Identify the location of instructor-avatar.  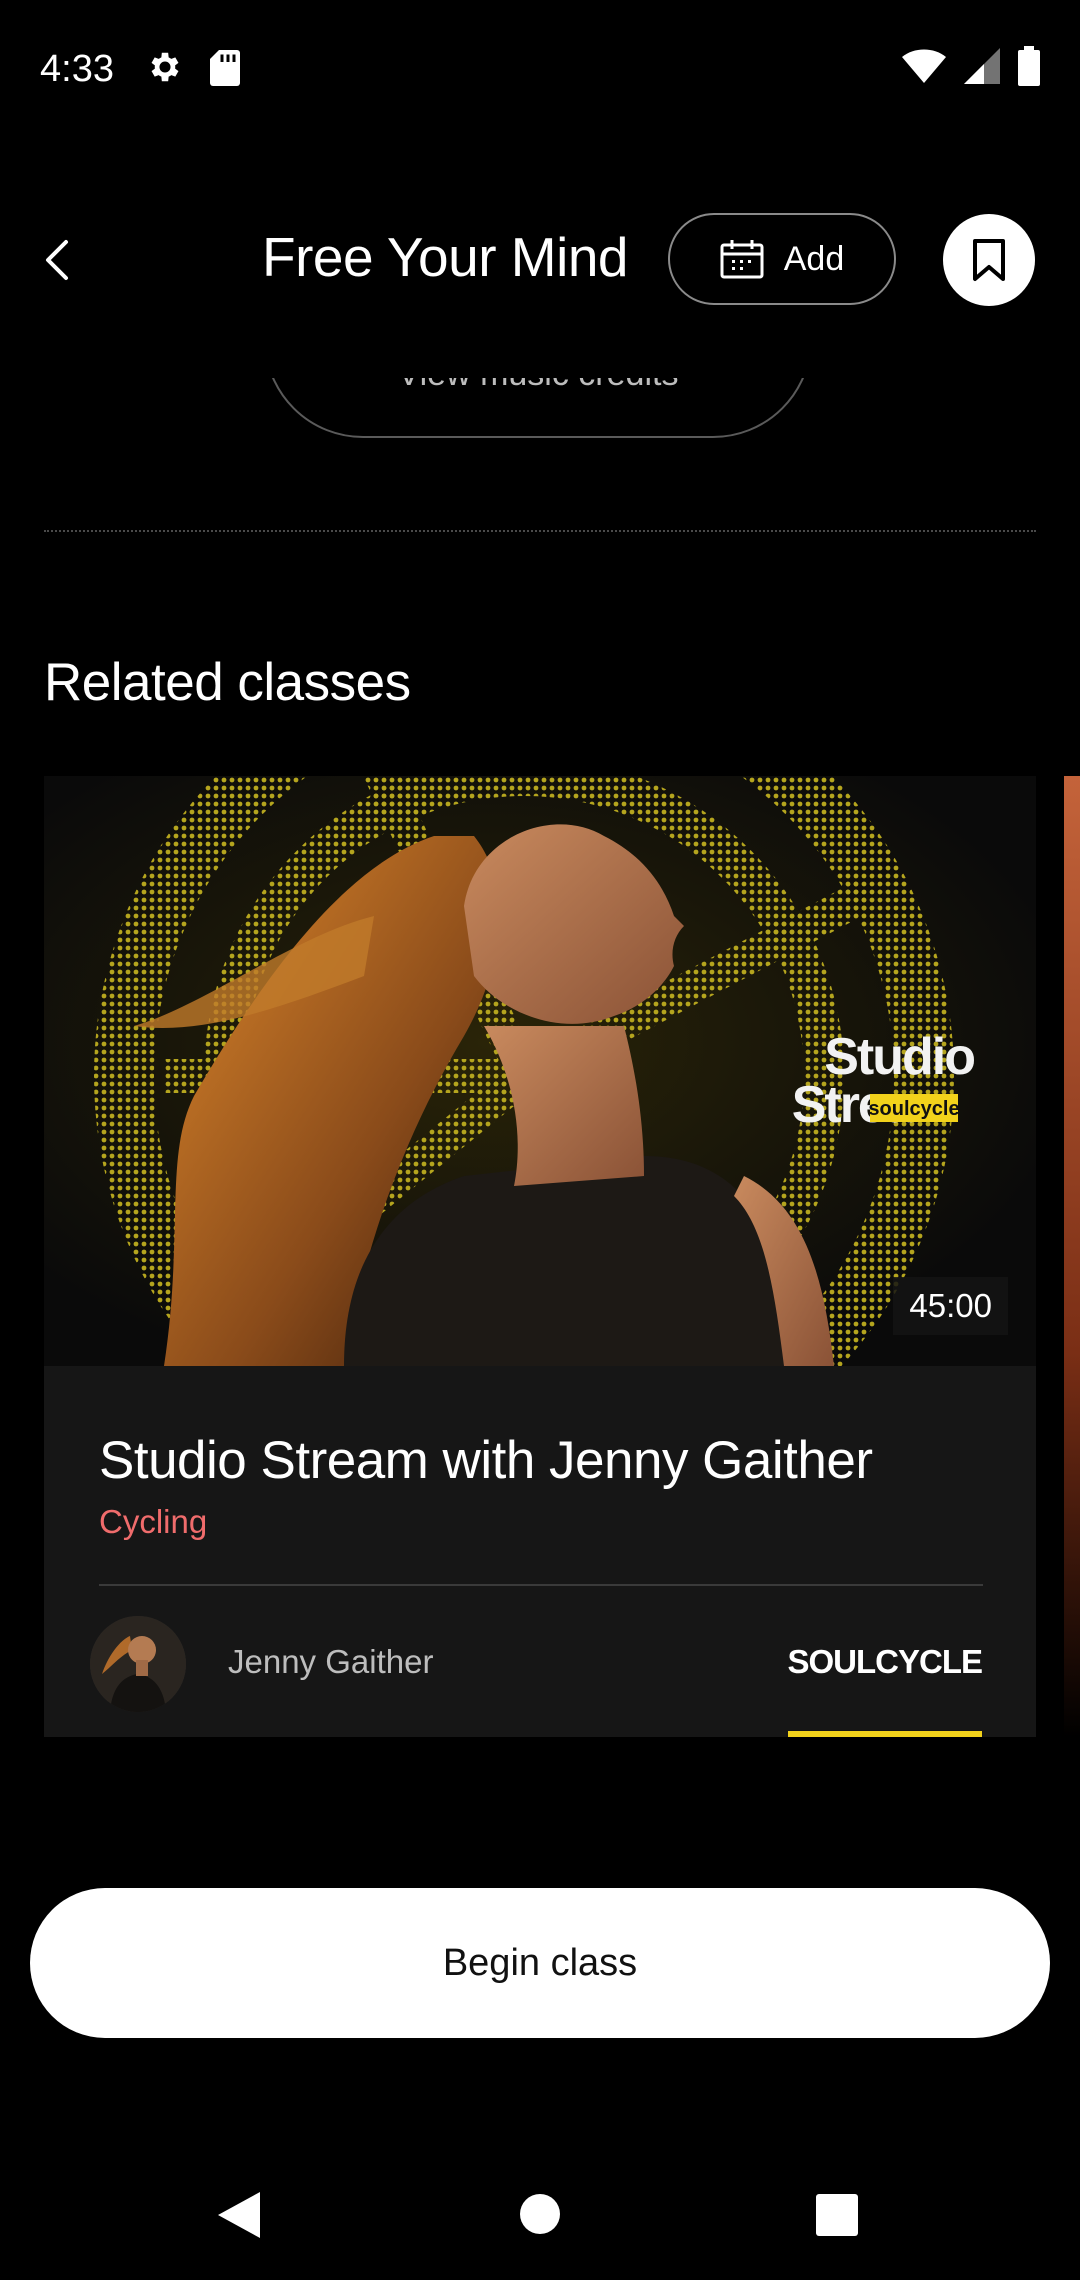
(138, 1664).